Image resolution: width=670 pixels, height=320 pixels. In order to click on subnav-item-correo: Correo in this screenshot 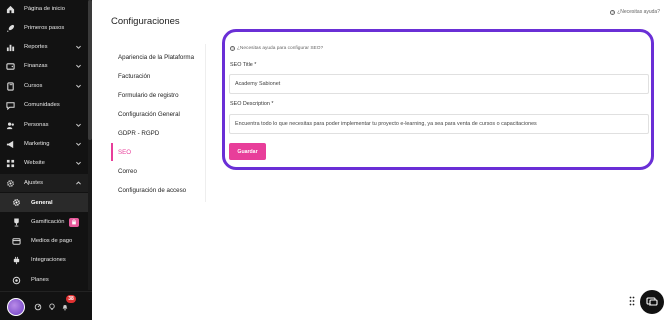, I will do `click(158, 171)`.